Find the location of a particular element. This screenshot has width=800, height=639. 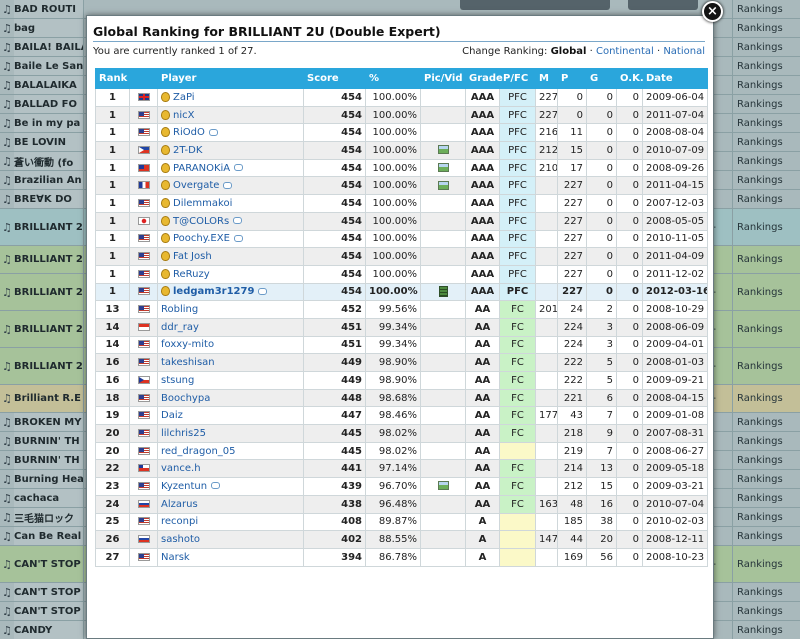

song-title: Can Be Real is located at coordinates (49, 536).